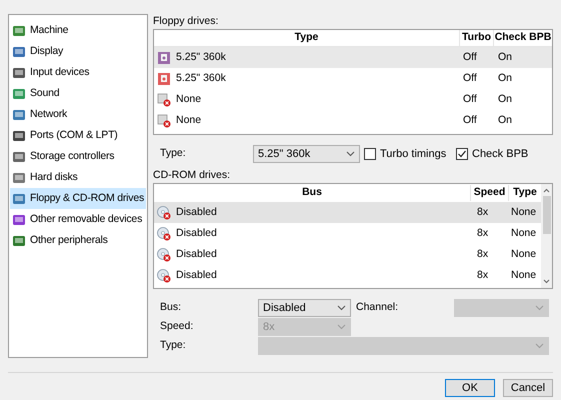 This screenshot has width=561, height=400. I want to click on column-header: Bus, so click(312, 193).